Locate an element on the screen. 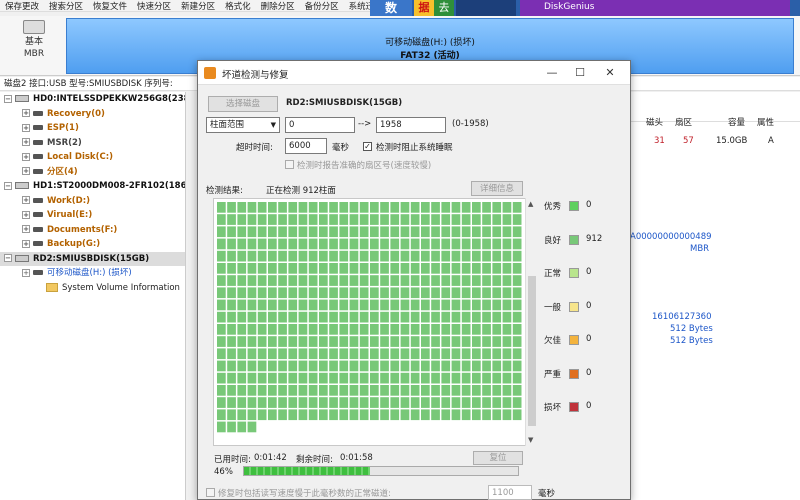 This screenshot has width=800, height=500. tree-partition-node: + Documents(F:) is located at coordinates (92, 230).